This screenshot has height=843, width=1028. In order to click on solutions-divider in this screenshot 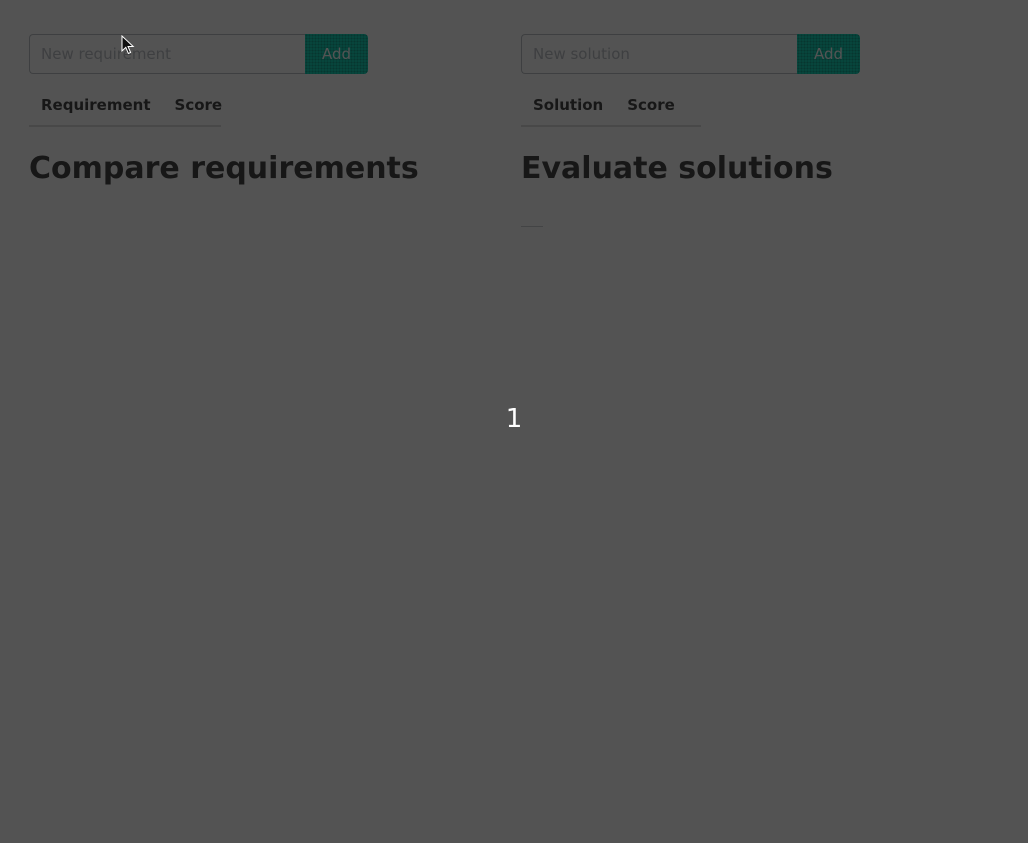, I will do `click(532, 226)`.